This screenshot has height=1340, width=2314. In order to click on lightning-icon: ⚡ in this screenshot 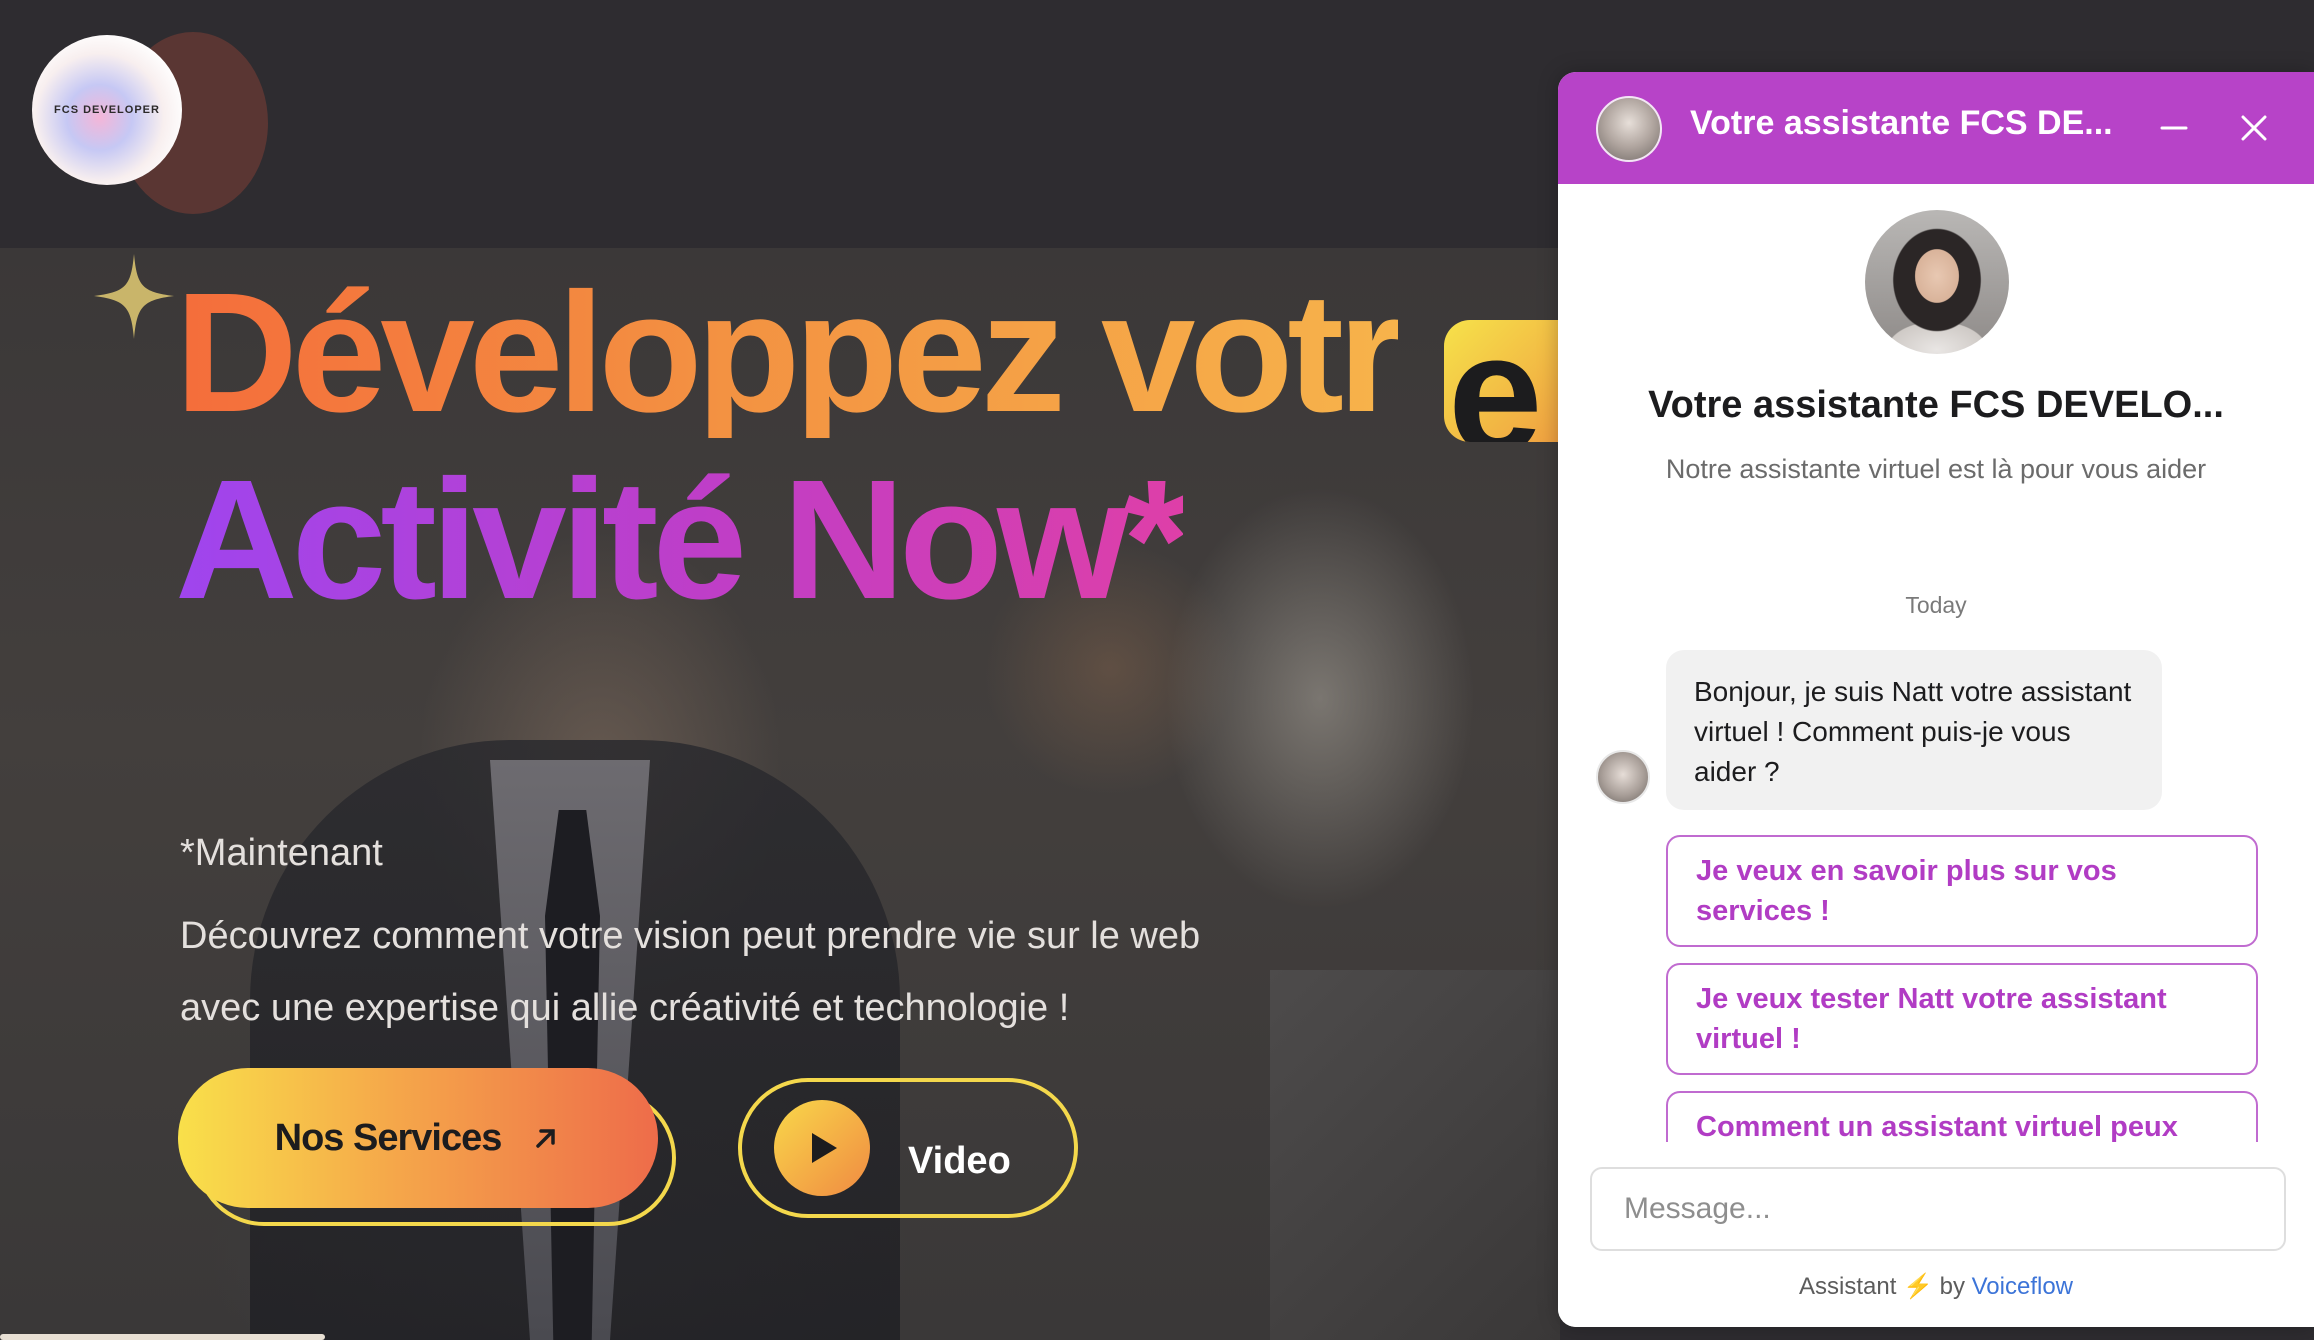, I will do `click(1918, 1286)`.